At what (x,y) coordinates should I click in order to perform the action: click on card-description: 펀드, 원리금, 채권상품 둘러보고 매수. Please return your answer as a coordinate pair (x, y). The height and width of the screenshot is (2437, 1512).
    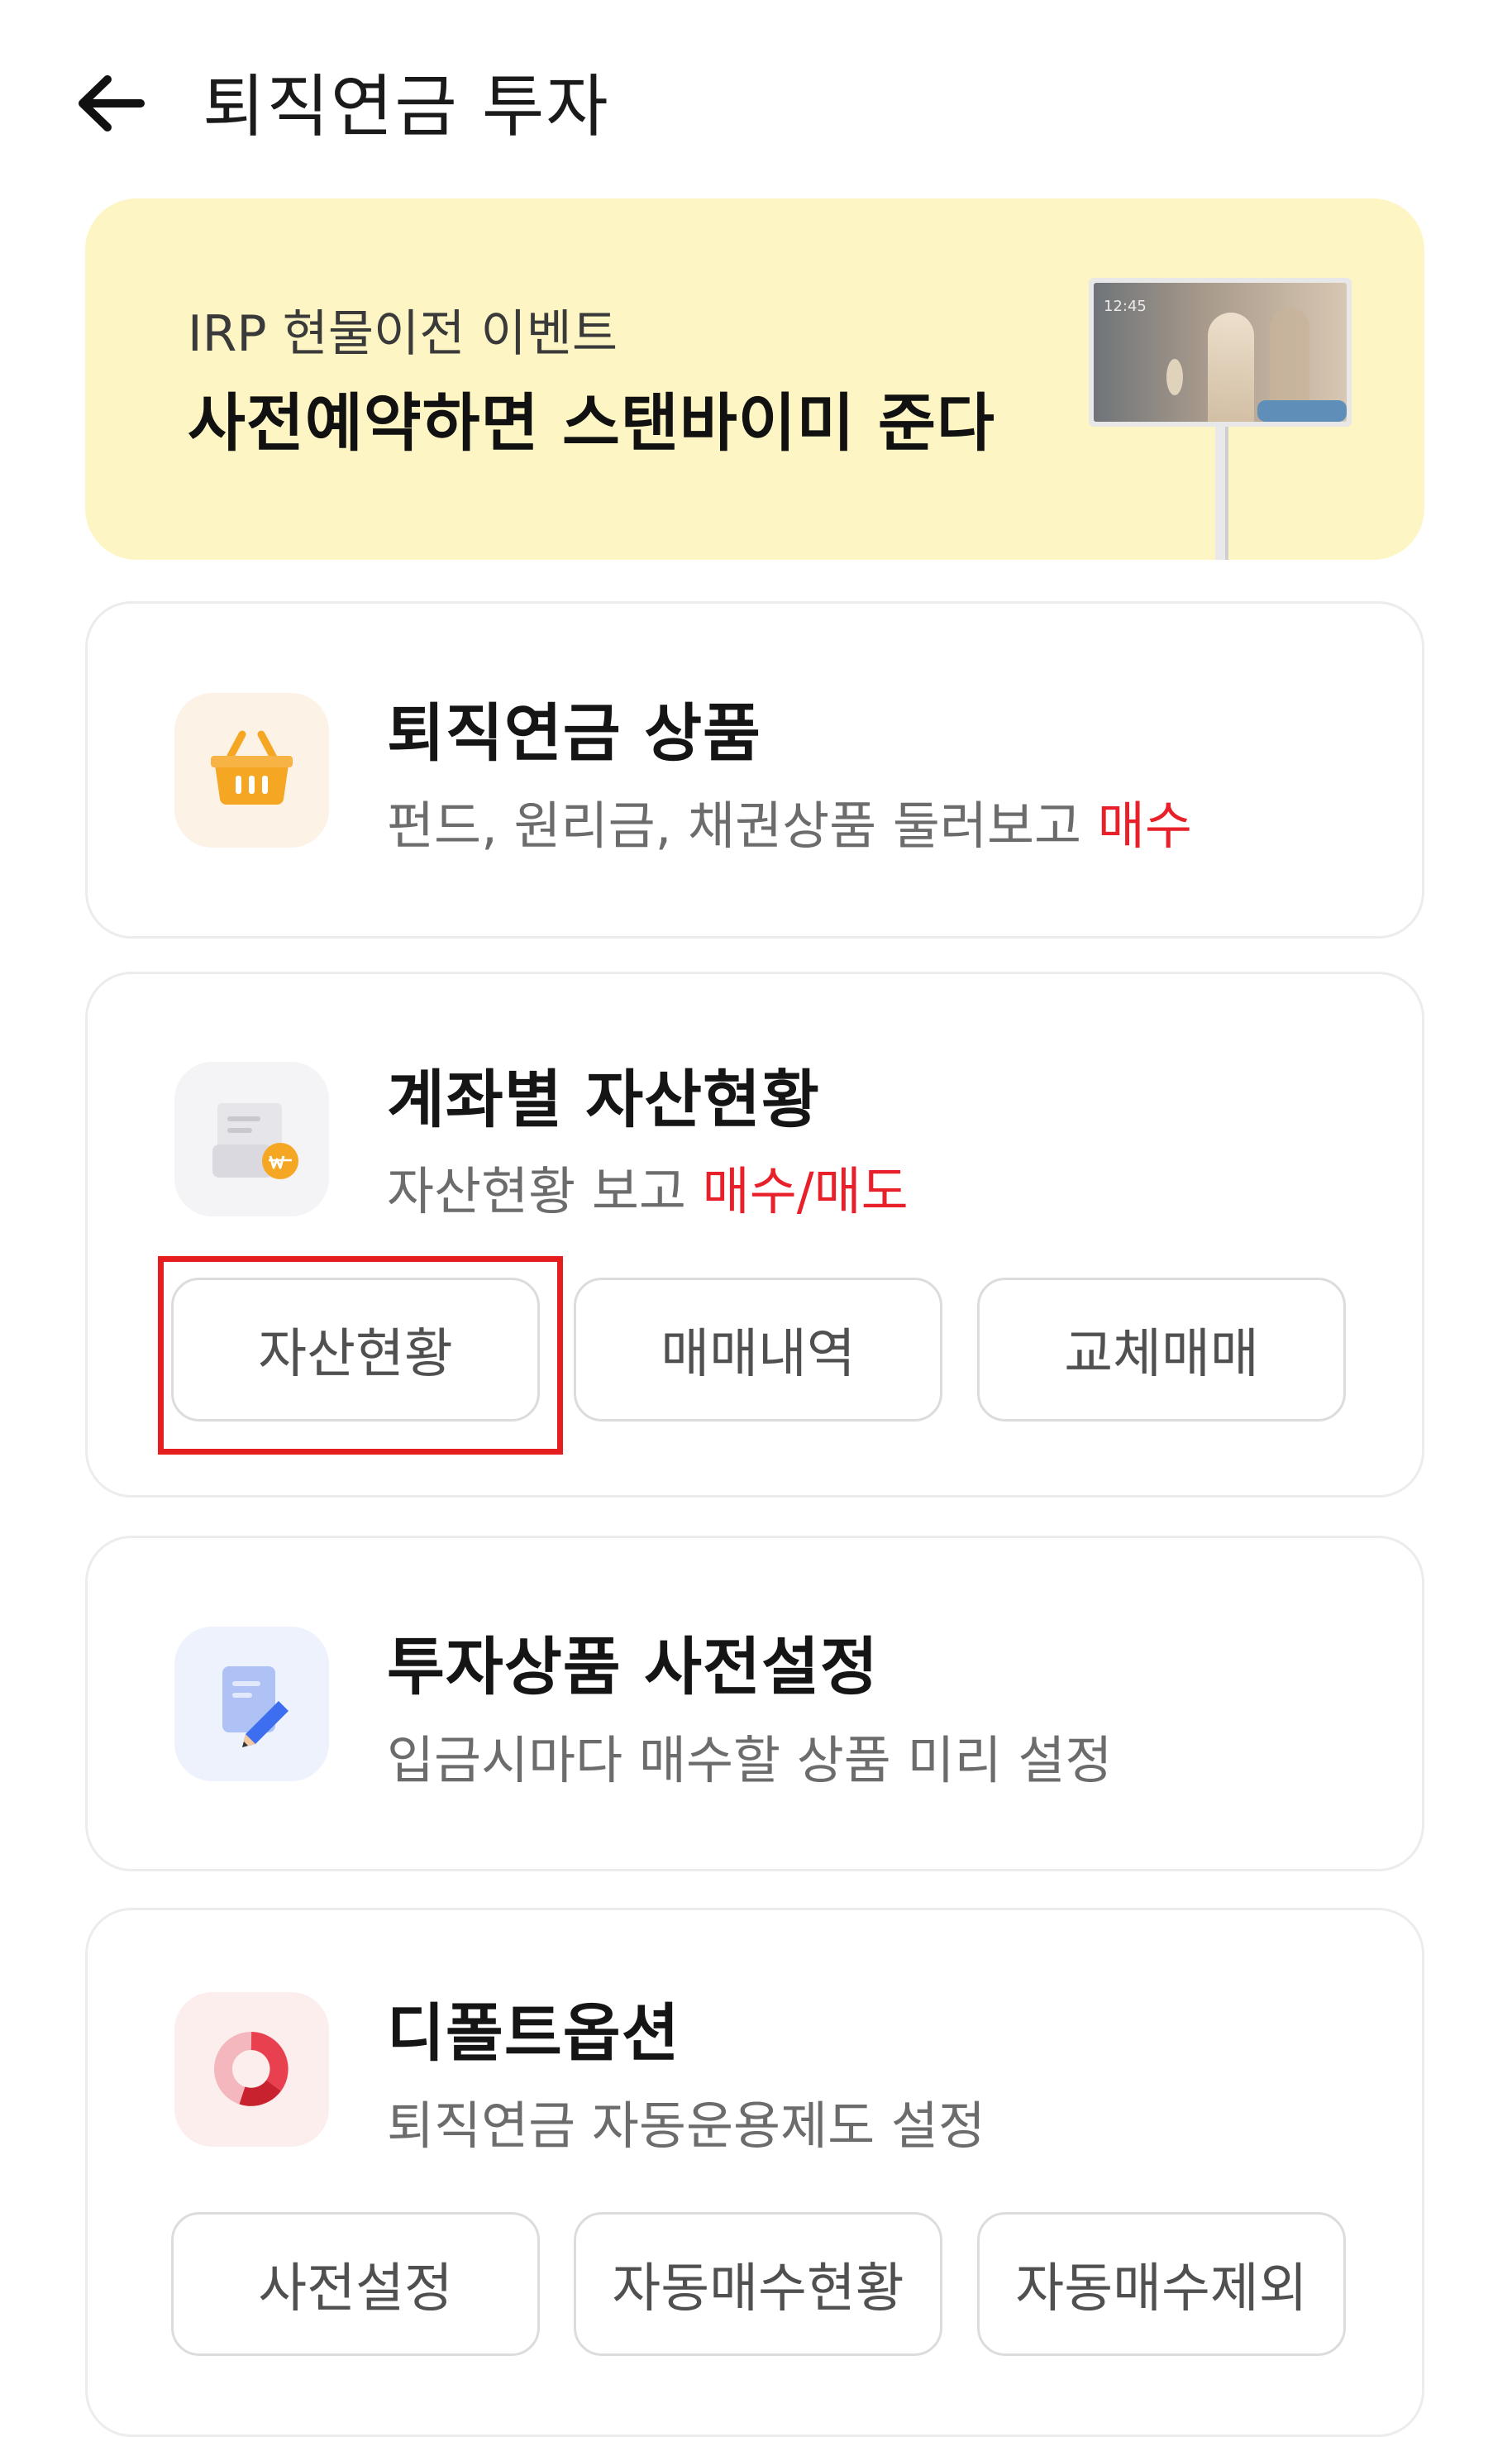
    Looking at the image, I should click on (789, 821).